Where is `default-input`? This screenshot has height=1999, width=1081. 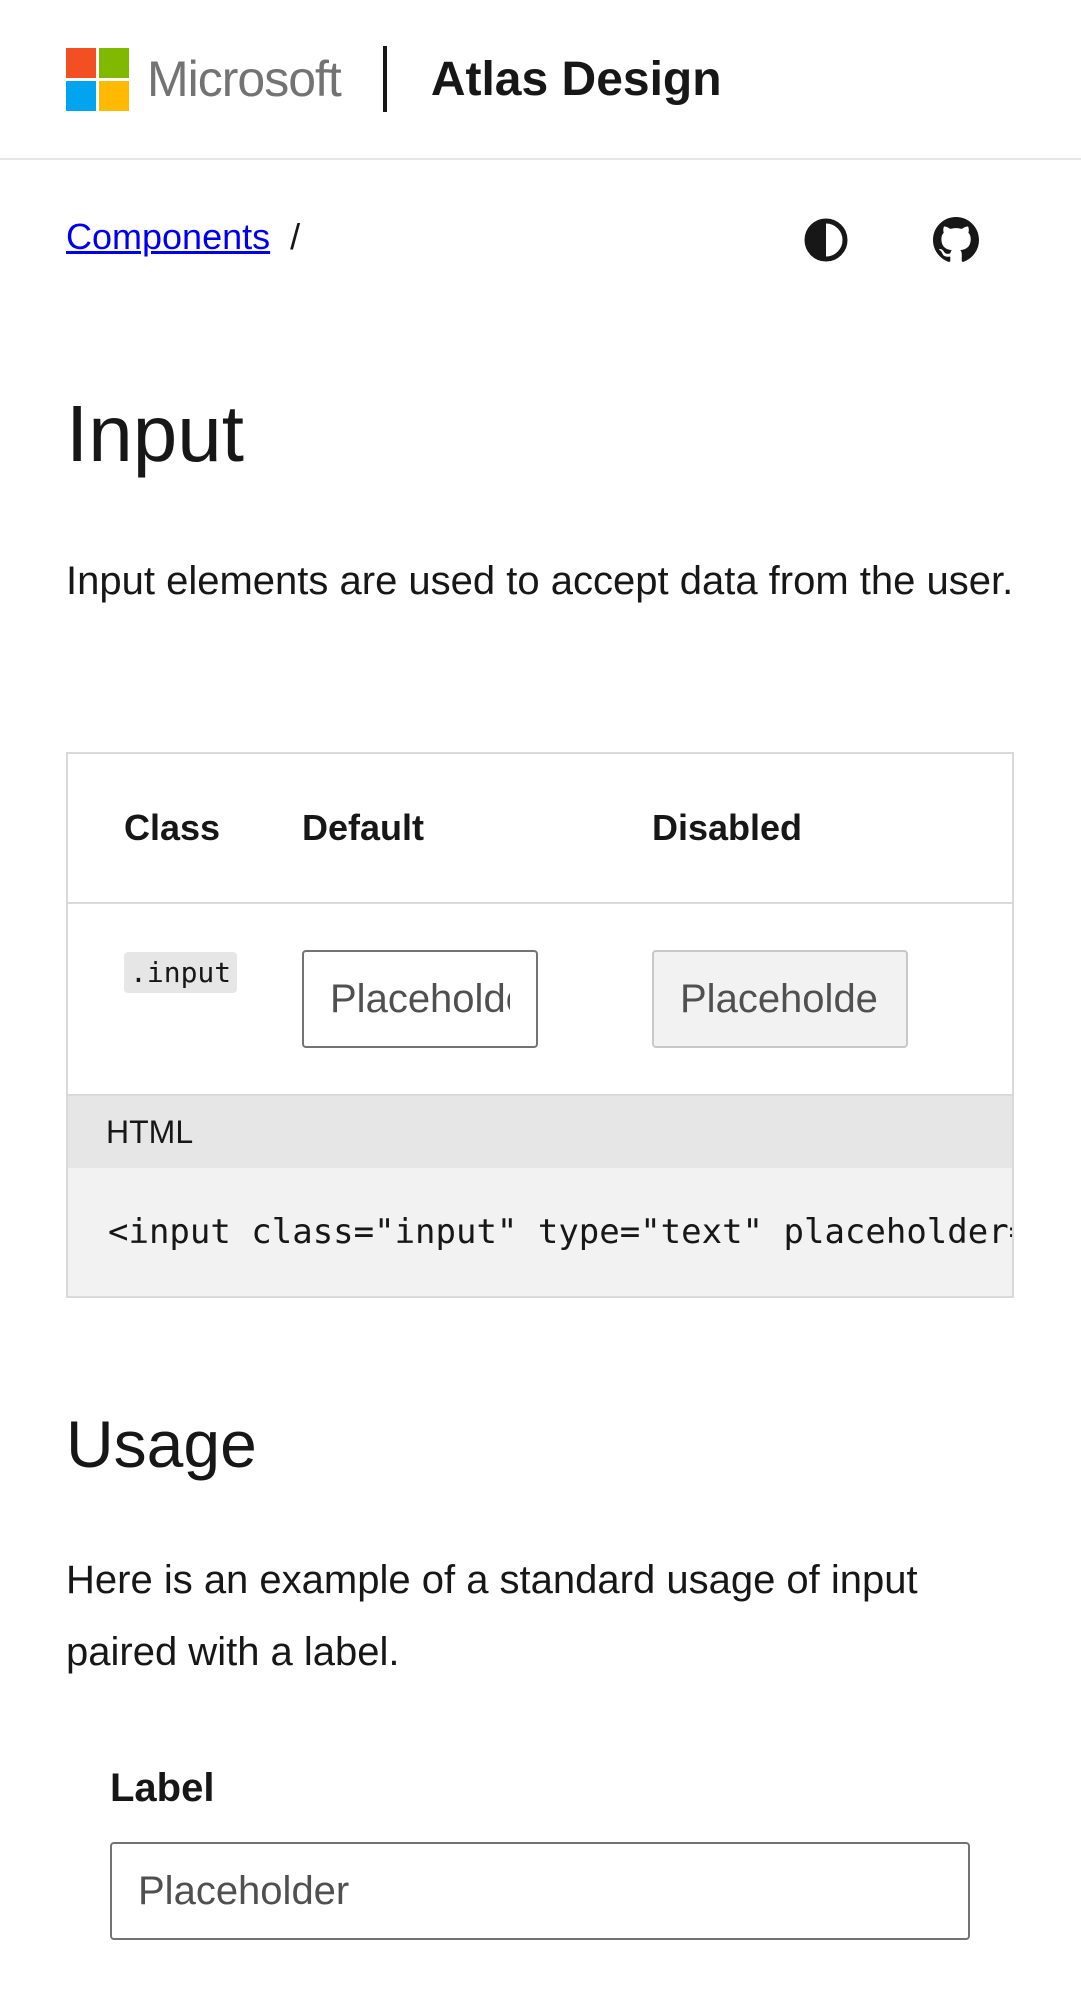
default-input is located at coordinates (420, 999).